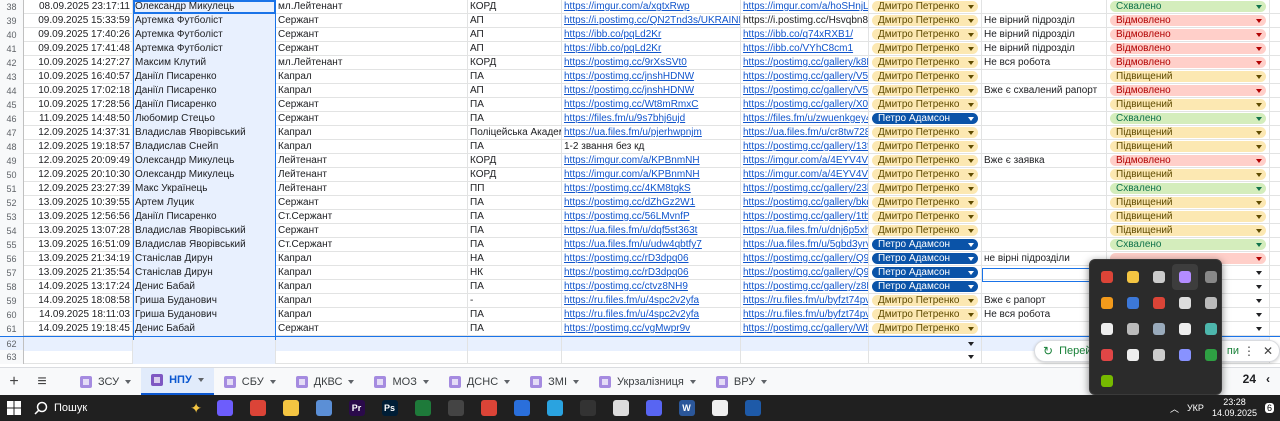 The width and height of the screenshot is (1280, 421). Describe the element at coordinates (290, 408) in the screenshot. I see `file-explorer-icon` at that location.